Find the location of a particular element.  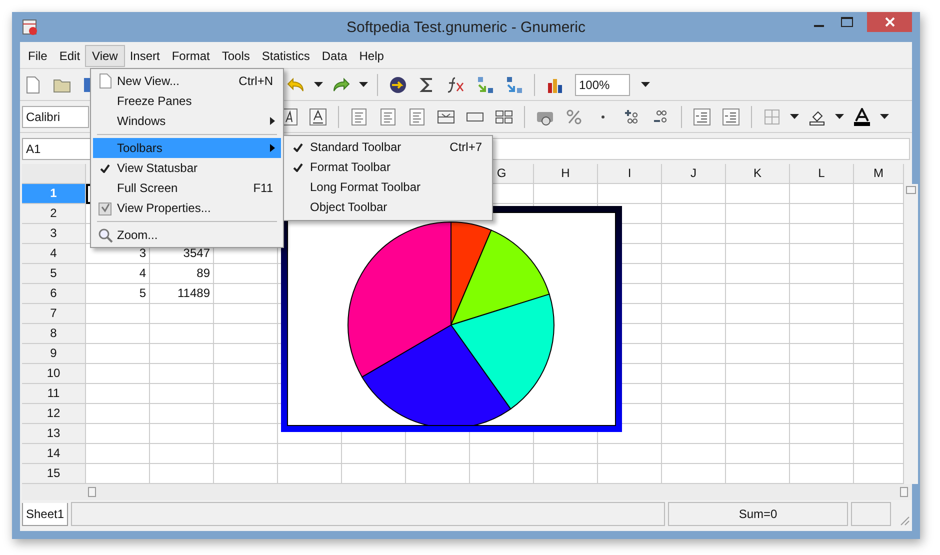

row-header: 15 is located at coordinates (54, 474).